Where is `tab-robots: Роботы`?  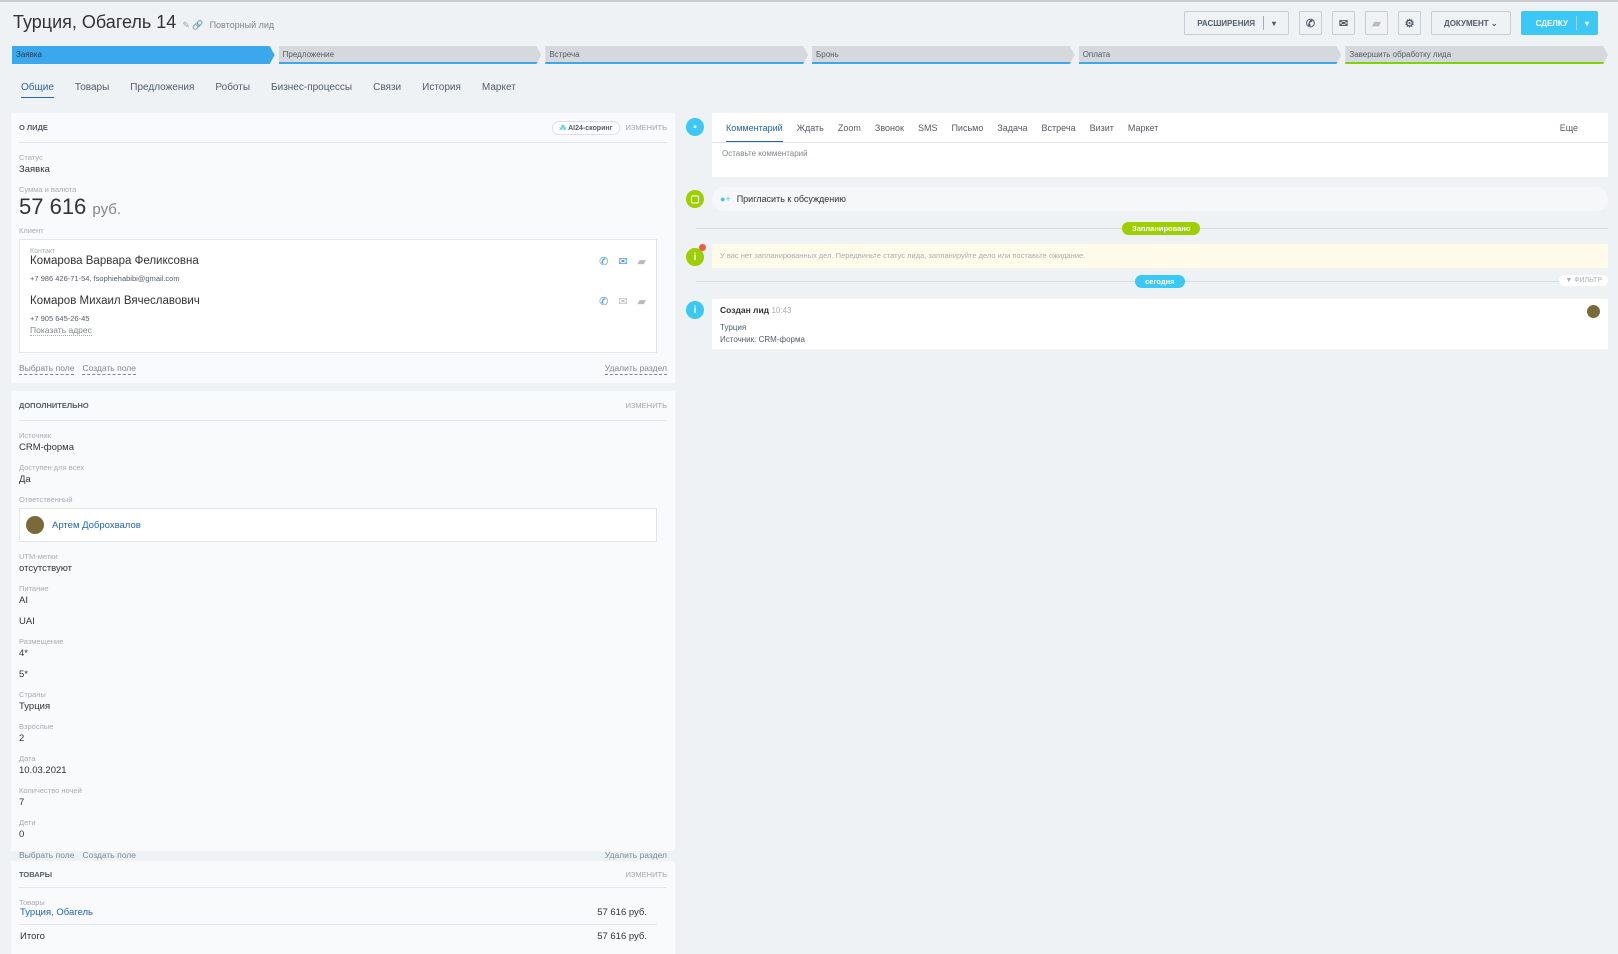
tab-robots: Роботы is located at coordinates (232, 90).